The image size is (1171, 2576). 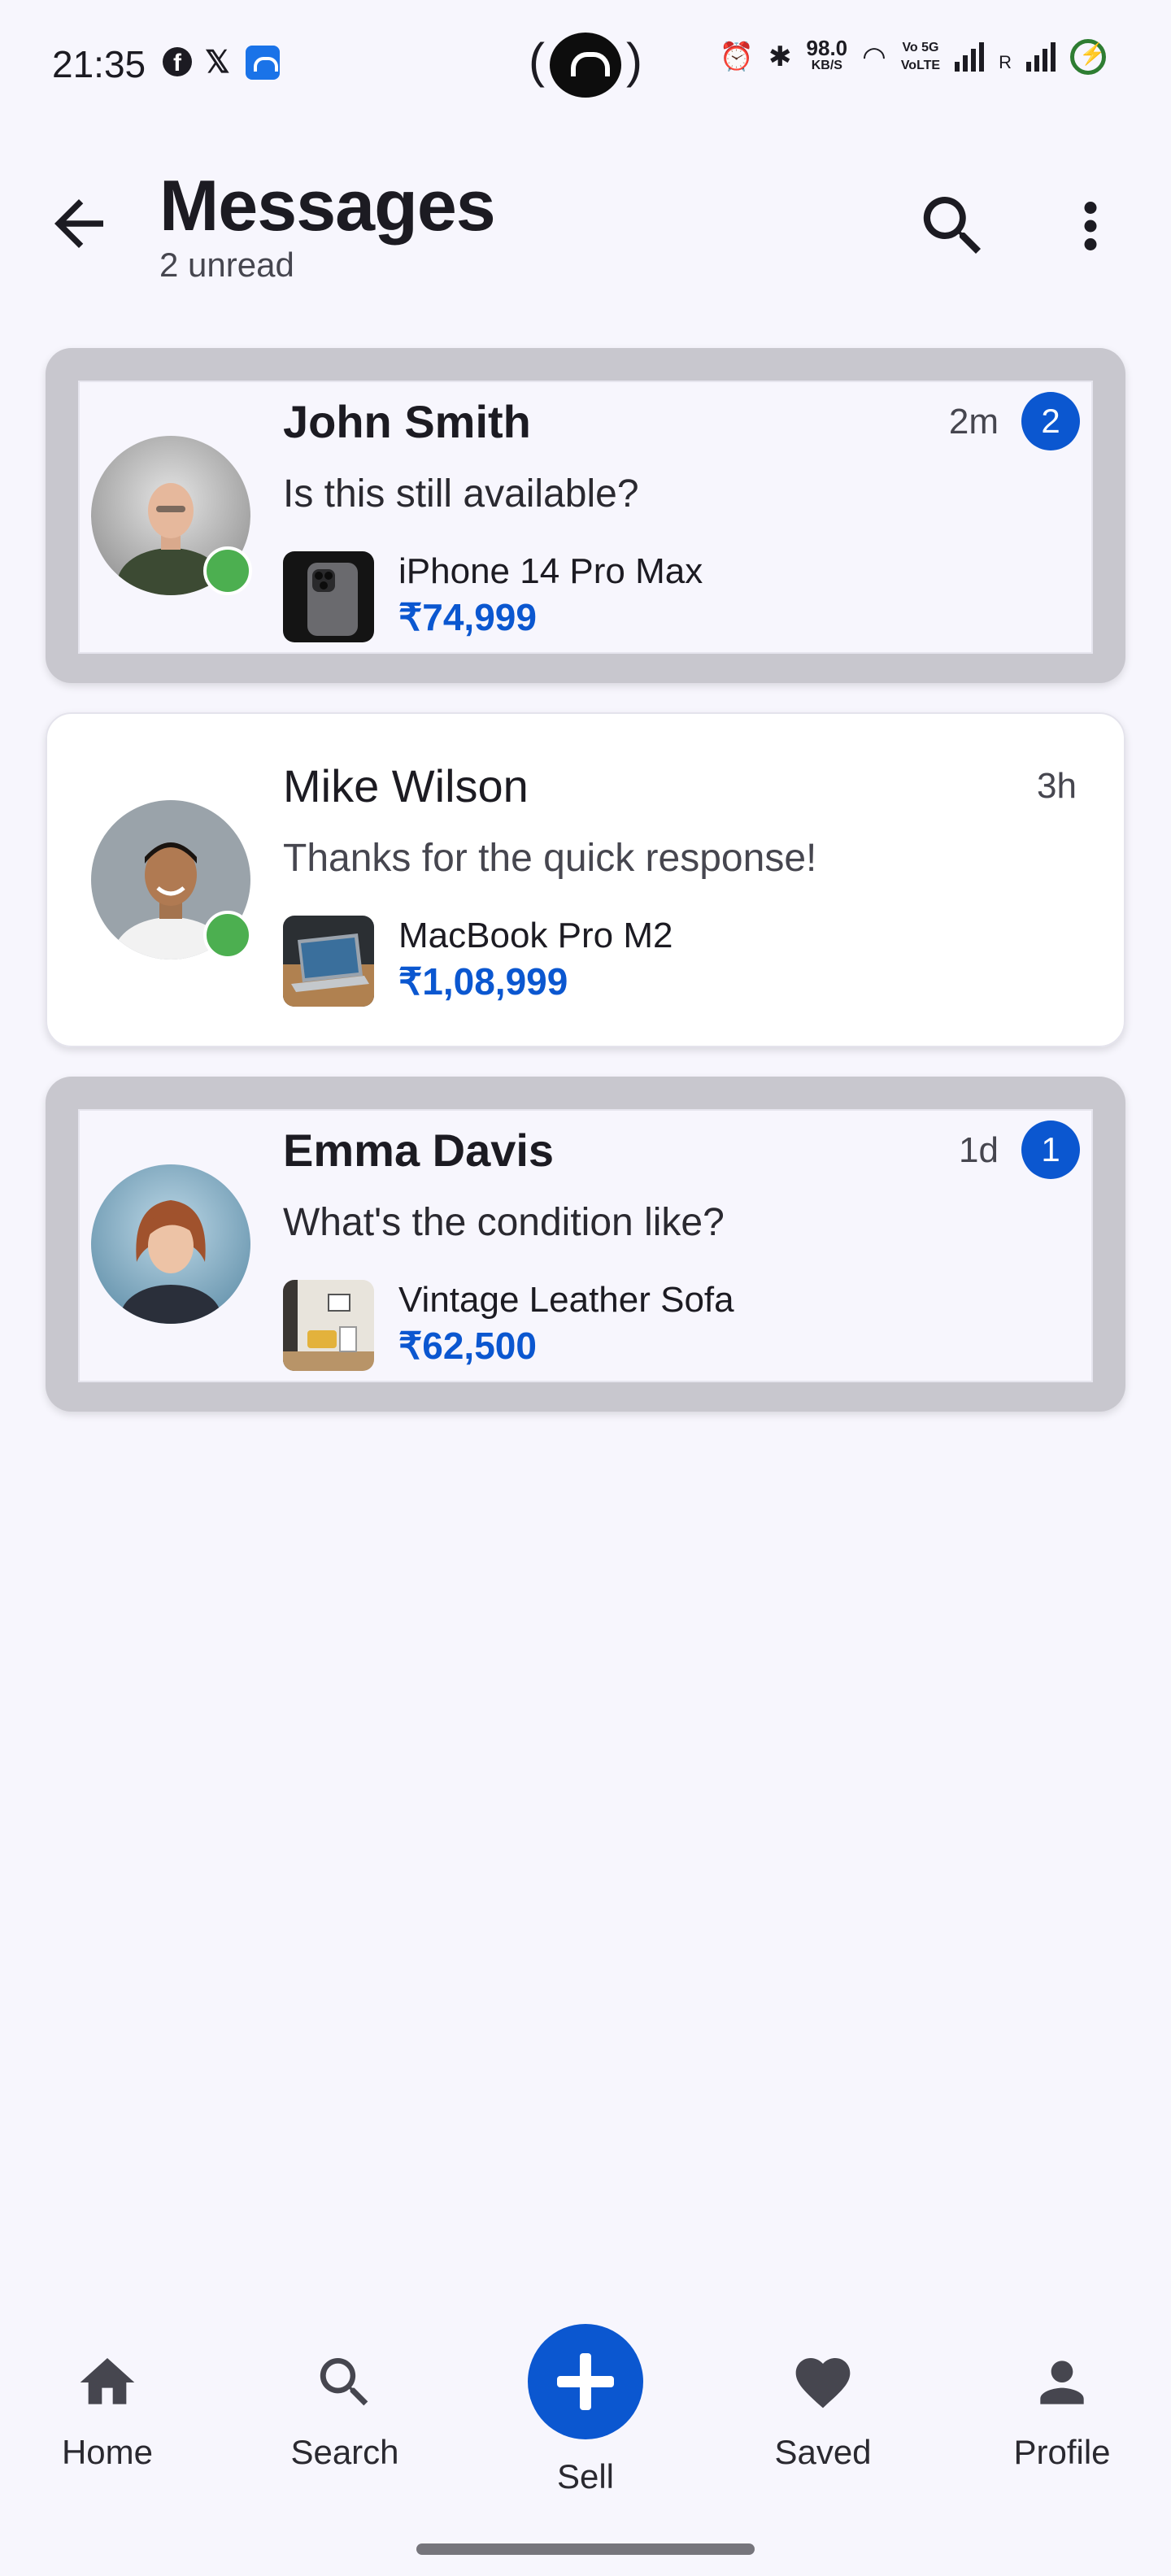 What do you see at coordinates (504, 1223) in the screenshot?
I see `message-preview: What's the condition like?` at bounding box center [504, 1223].